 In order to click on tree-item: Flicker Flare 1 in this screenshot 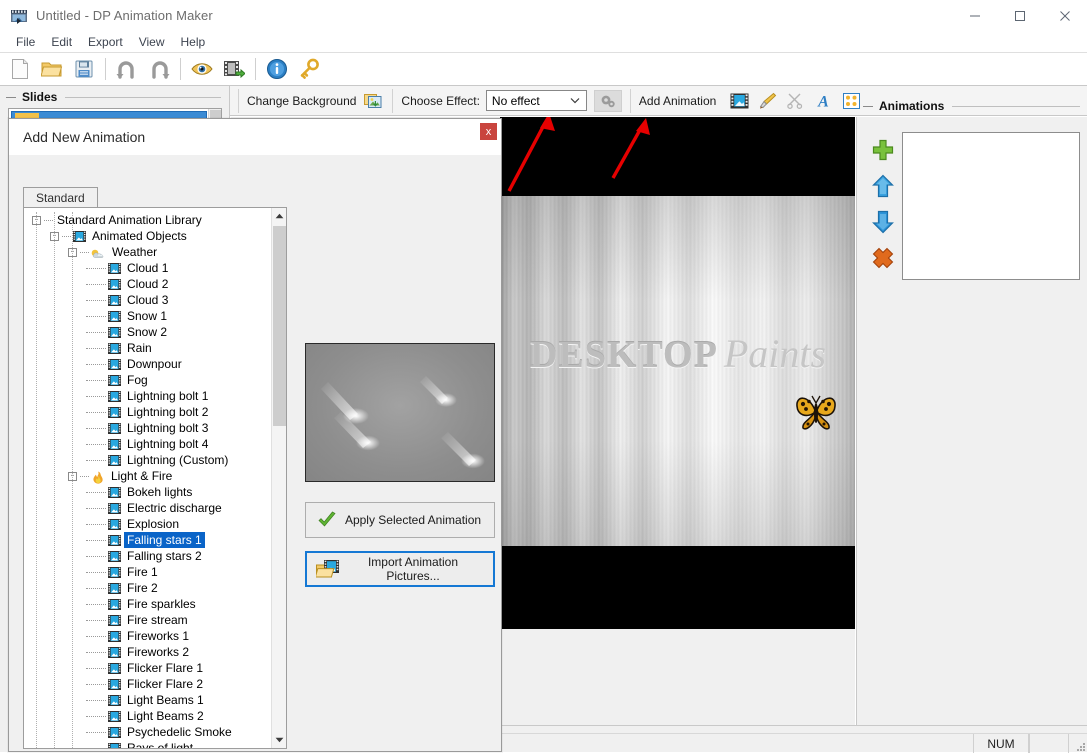, I will do `click(147, 668)`.